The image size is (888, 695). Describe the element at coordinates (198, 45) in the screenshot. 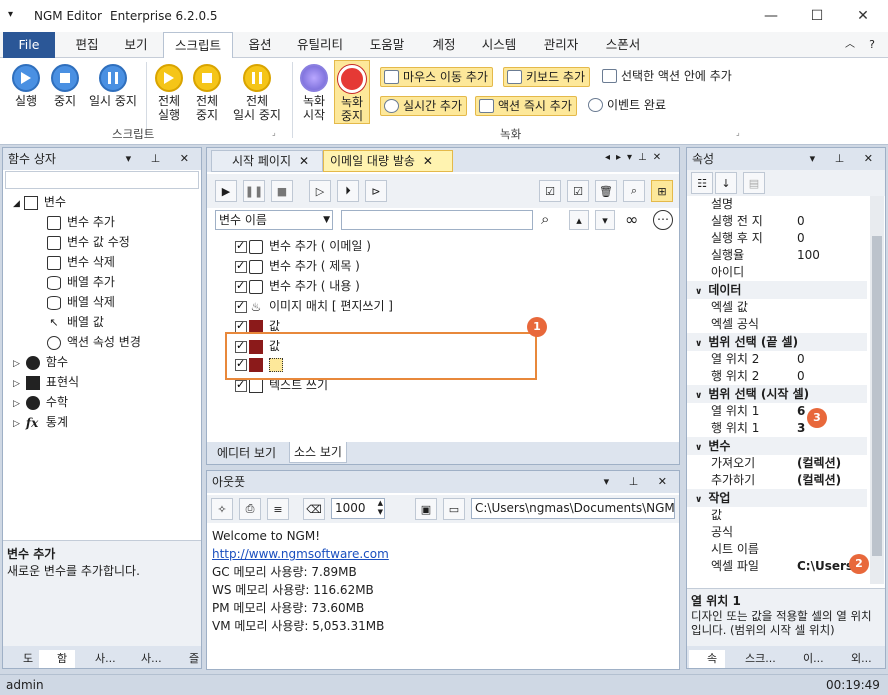

I see `menu-script: 스크립트` at that location.